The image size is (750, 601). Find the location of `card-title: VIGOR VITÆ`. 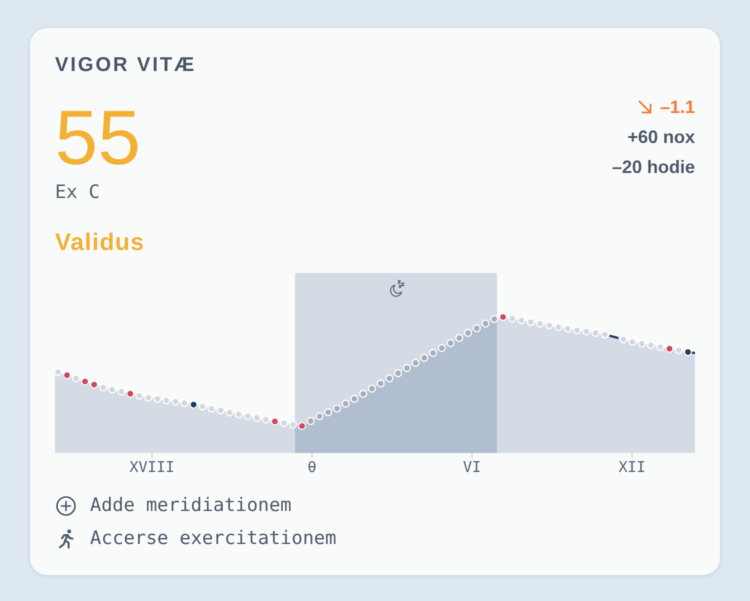

card-title: VIGOR VITÆ is located at coordinates (126, 65).